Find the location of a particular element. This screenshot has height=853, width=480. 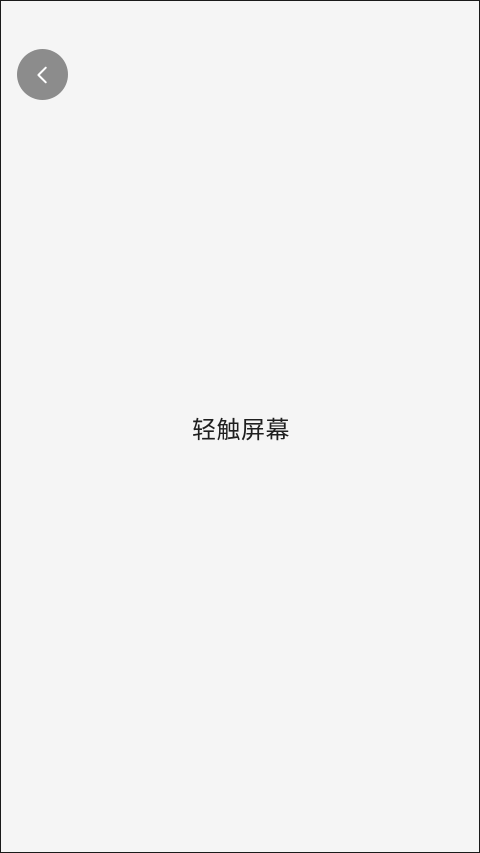

chevron-left-icon is located at coordinates (43, 75).